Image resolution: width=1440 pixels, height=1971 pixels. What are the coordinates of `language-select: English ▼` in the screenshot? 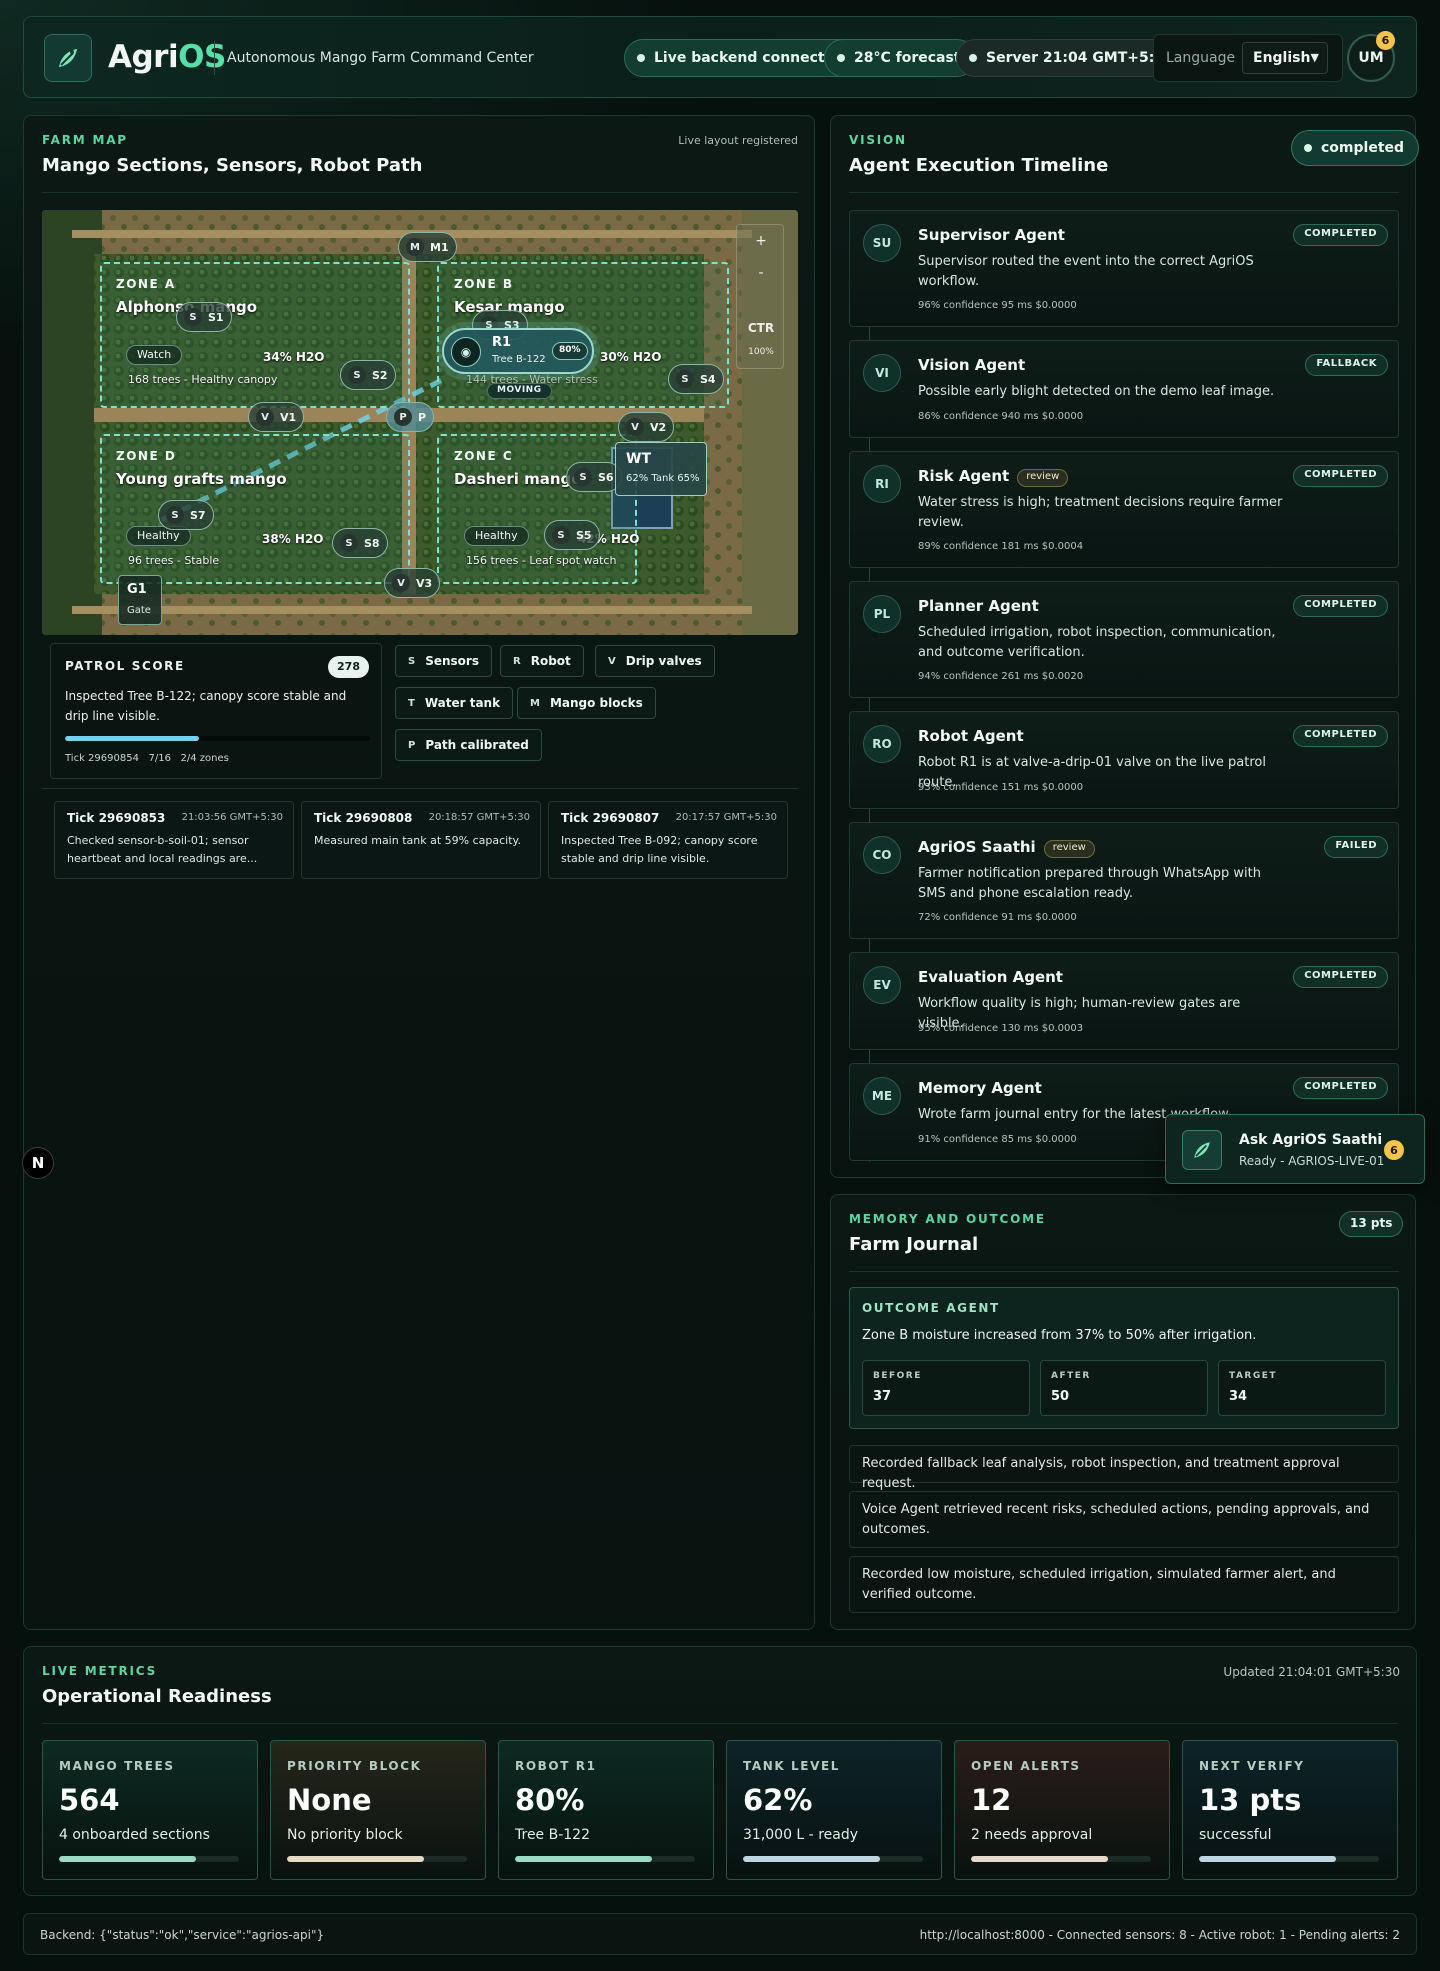 It's located at (1285, 58).